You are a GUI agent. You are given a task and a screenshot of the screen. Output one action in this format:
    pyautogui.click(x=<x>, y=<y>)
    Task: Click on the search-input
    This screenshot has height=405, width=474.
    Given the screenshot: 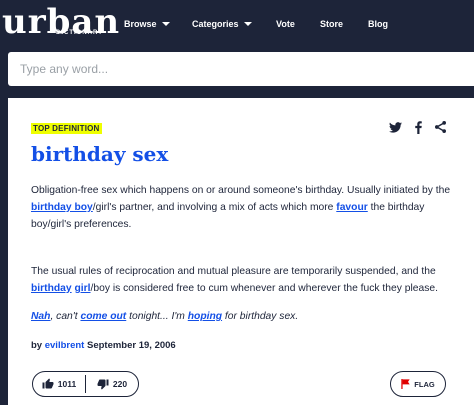 What is the action you would take?
    pyautogui.click(x=241, y=69)
    